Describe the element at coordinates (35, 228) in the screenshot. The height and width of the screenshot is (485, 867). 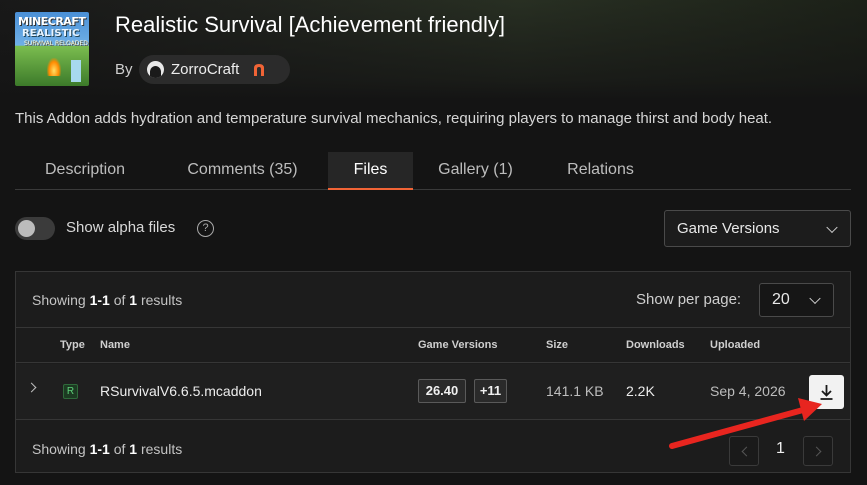
I see `alpha-files-toggle` at that location.